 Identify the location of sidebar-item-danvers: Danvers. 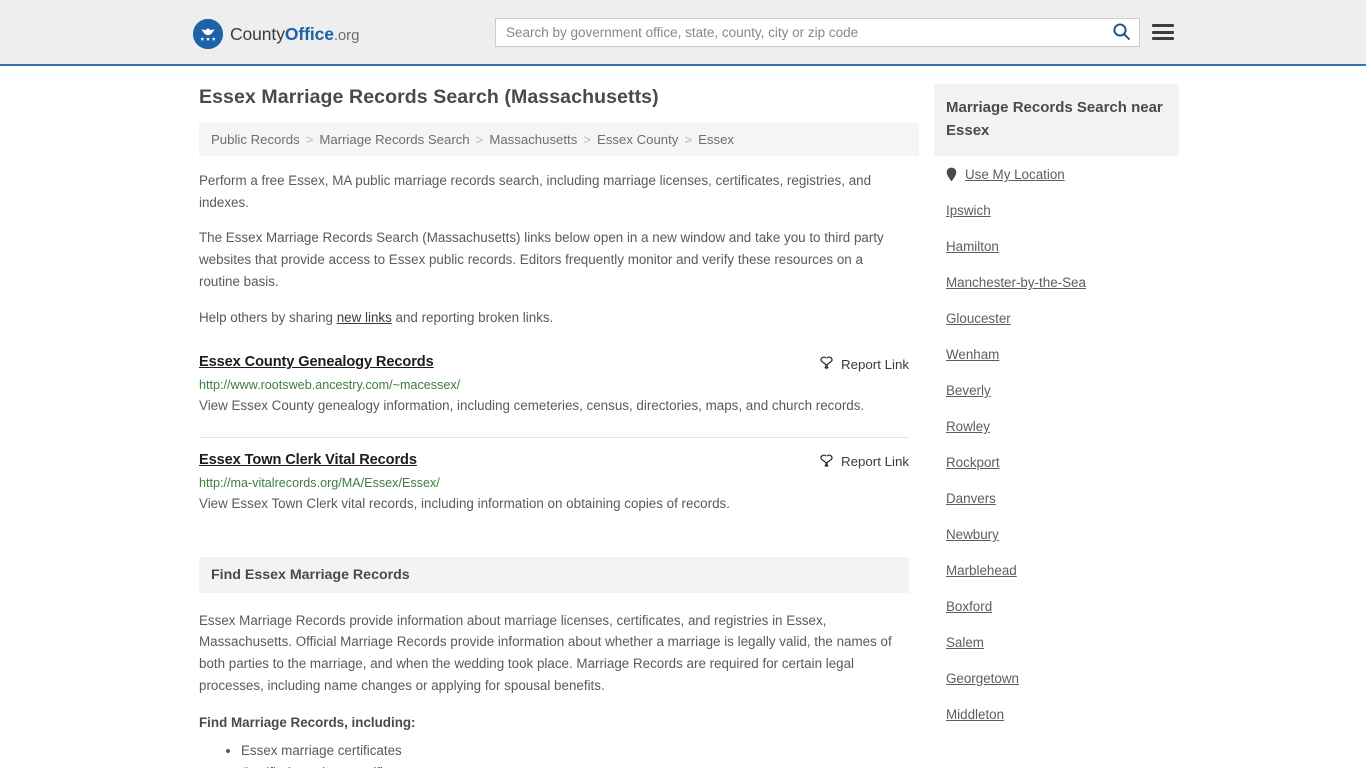
(1056, 498).